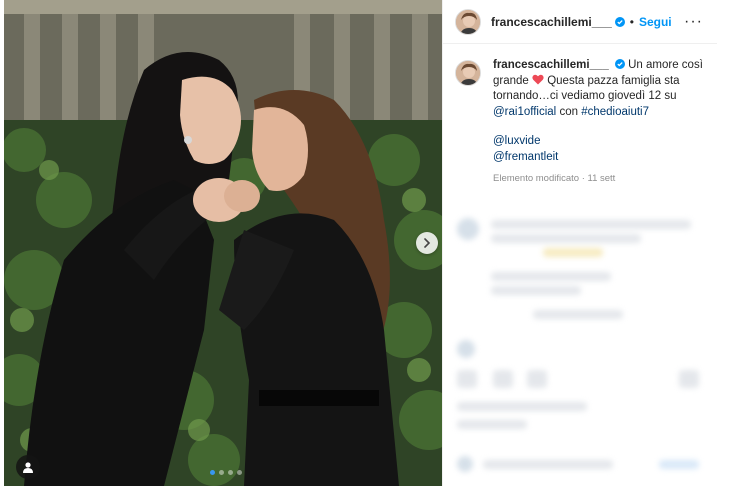 The height and width of the screenshot is (486, 740). I want to click on caption-text-part3: con, so click(568, 111).